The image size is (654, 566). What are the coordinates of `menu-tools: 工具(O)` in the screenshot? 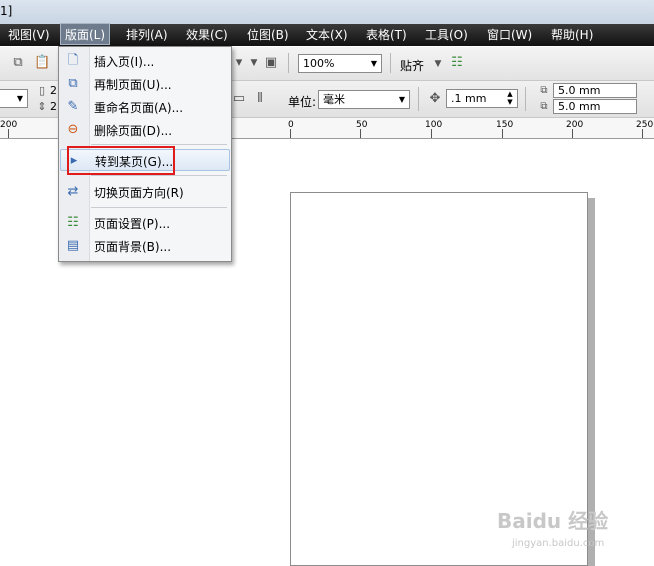 It's located at (446, 35).